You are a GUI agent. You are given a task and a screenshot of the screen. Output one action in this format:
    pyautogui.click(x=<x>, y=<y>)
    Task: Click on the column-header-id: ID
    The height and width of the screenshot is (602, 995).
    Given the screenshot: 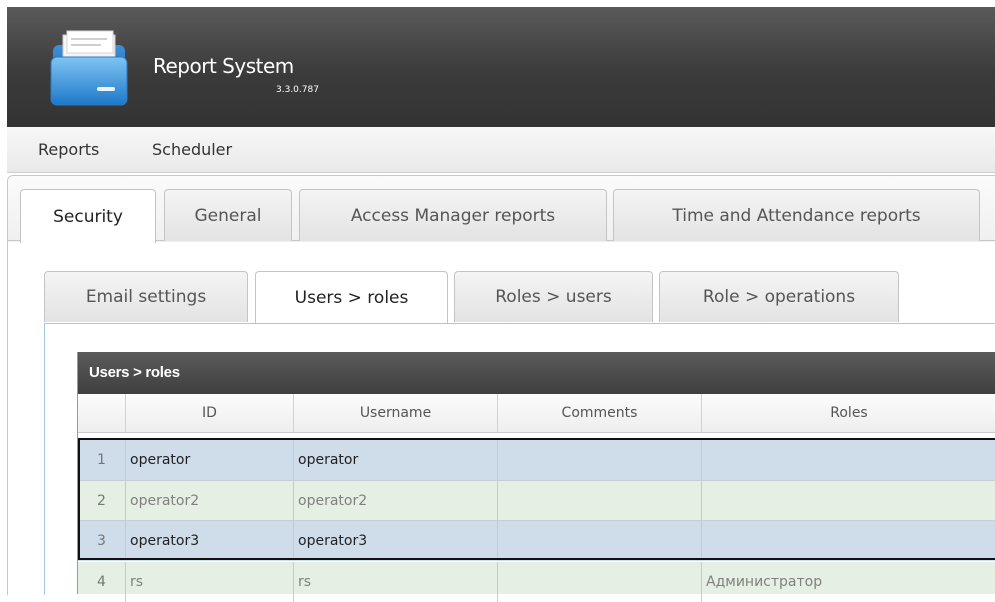 What is the action you would take?
    pyautogui.click(x=210, y=413)
    